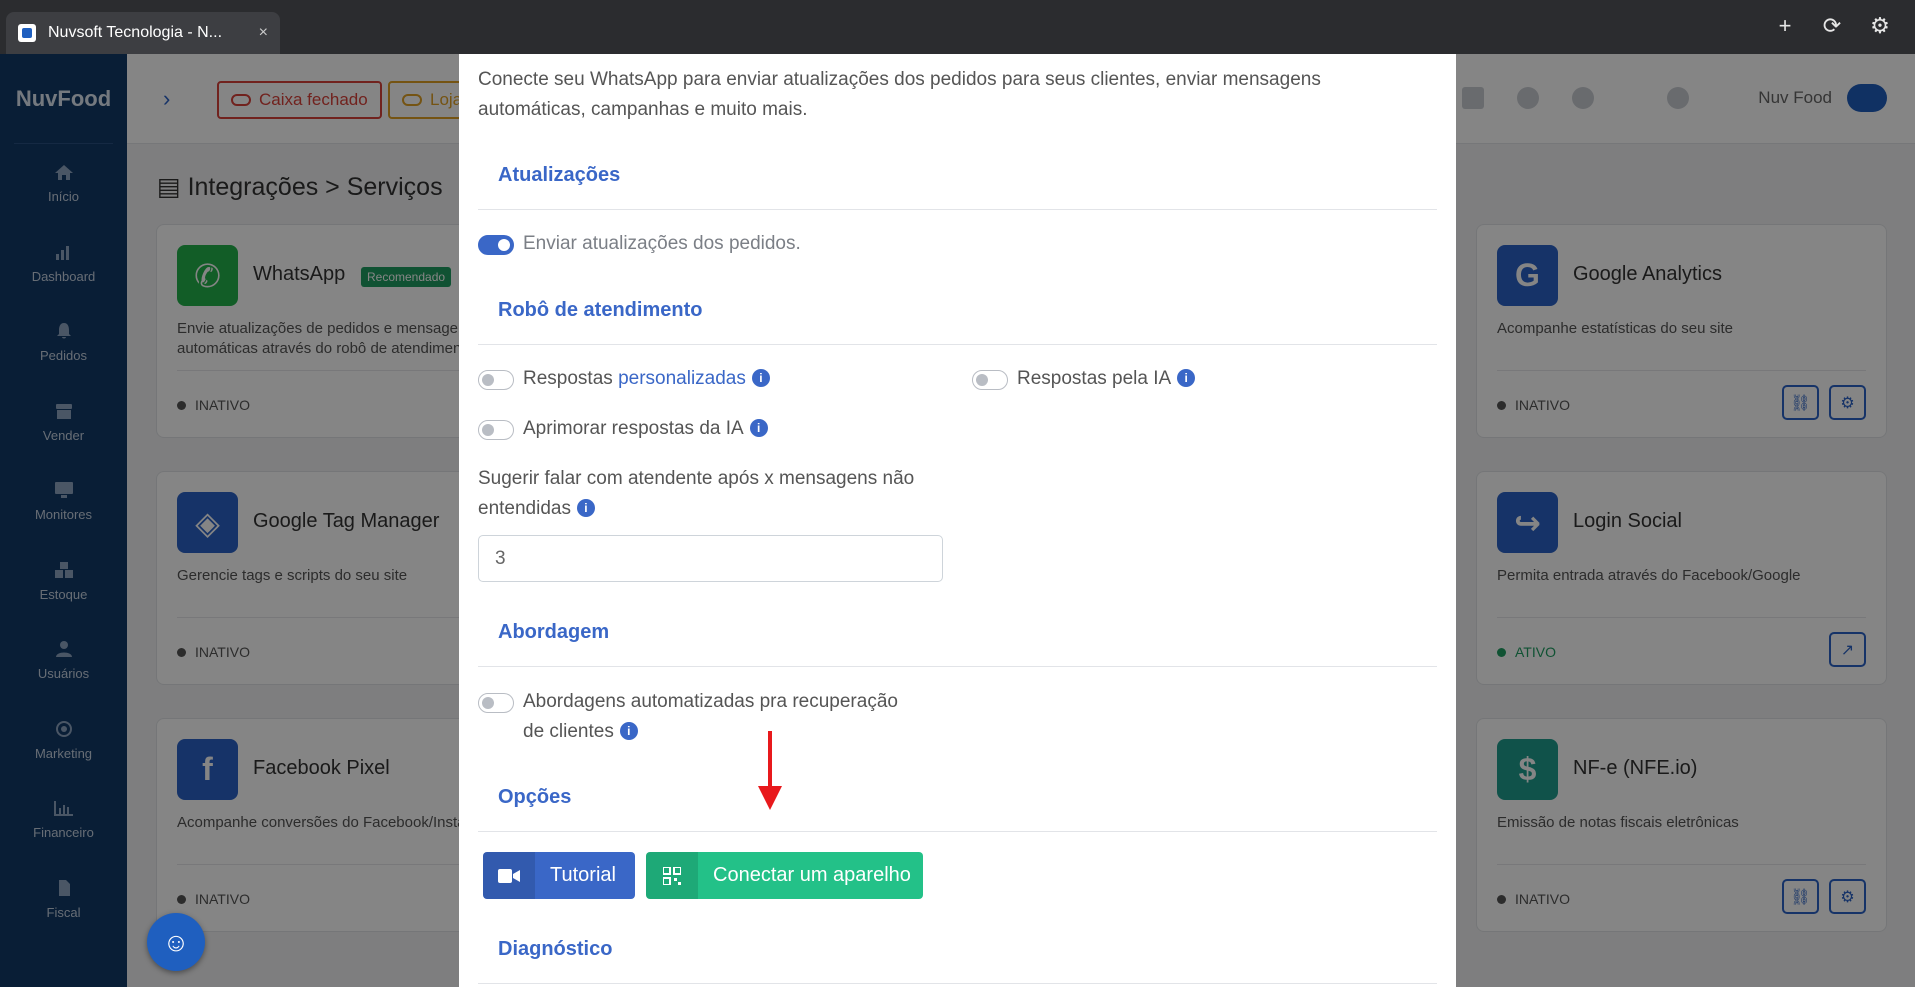 This screenshot has width=1915, height=987. I want to click on section-title-atualizacoes: Atualizações, so click(559, 175).